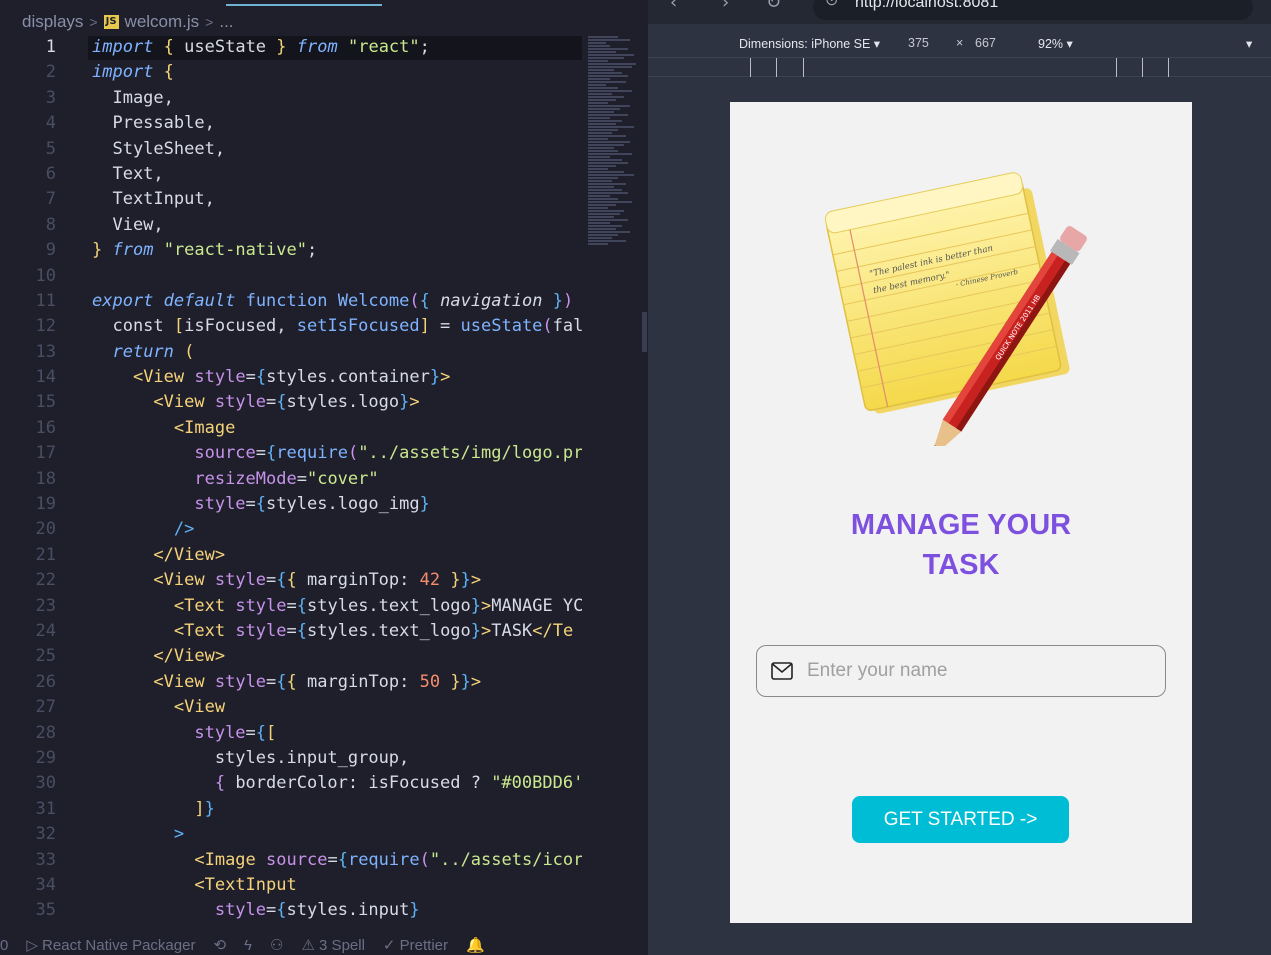 This screenshot has width=1271, height=955. What do you see at coordinates (337, 174) in the screenshot?
I see `code-line: Text,` at bounding box center [337, 174].